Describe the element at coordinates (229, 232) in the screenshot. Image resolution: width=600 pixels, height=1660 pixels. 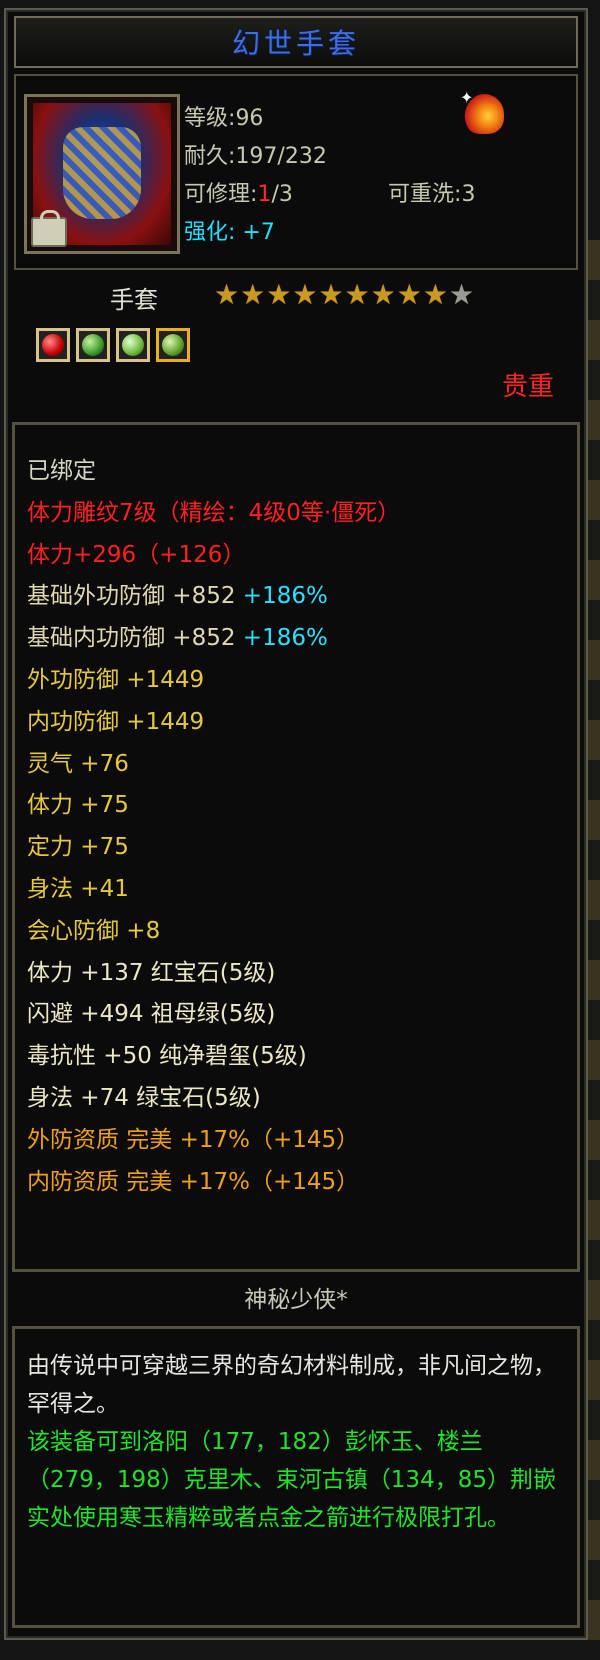
I see `enhance-stat: 强化: +7` at that location.